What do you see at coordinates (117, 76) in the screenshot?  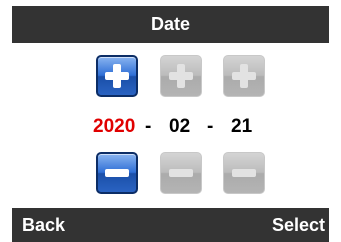 I see `year-increment-button` at bounding box center [117, 76].